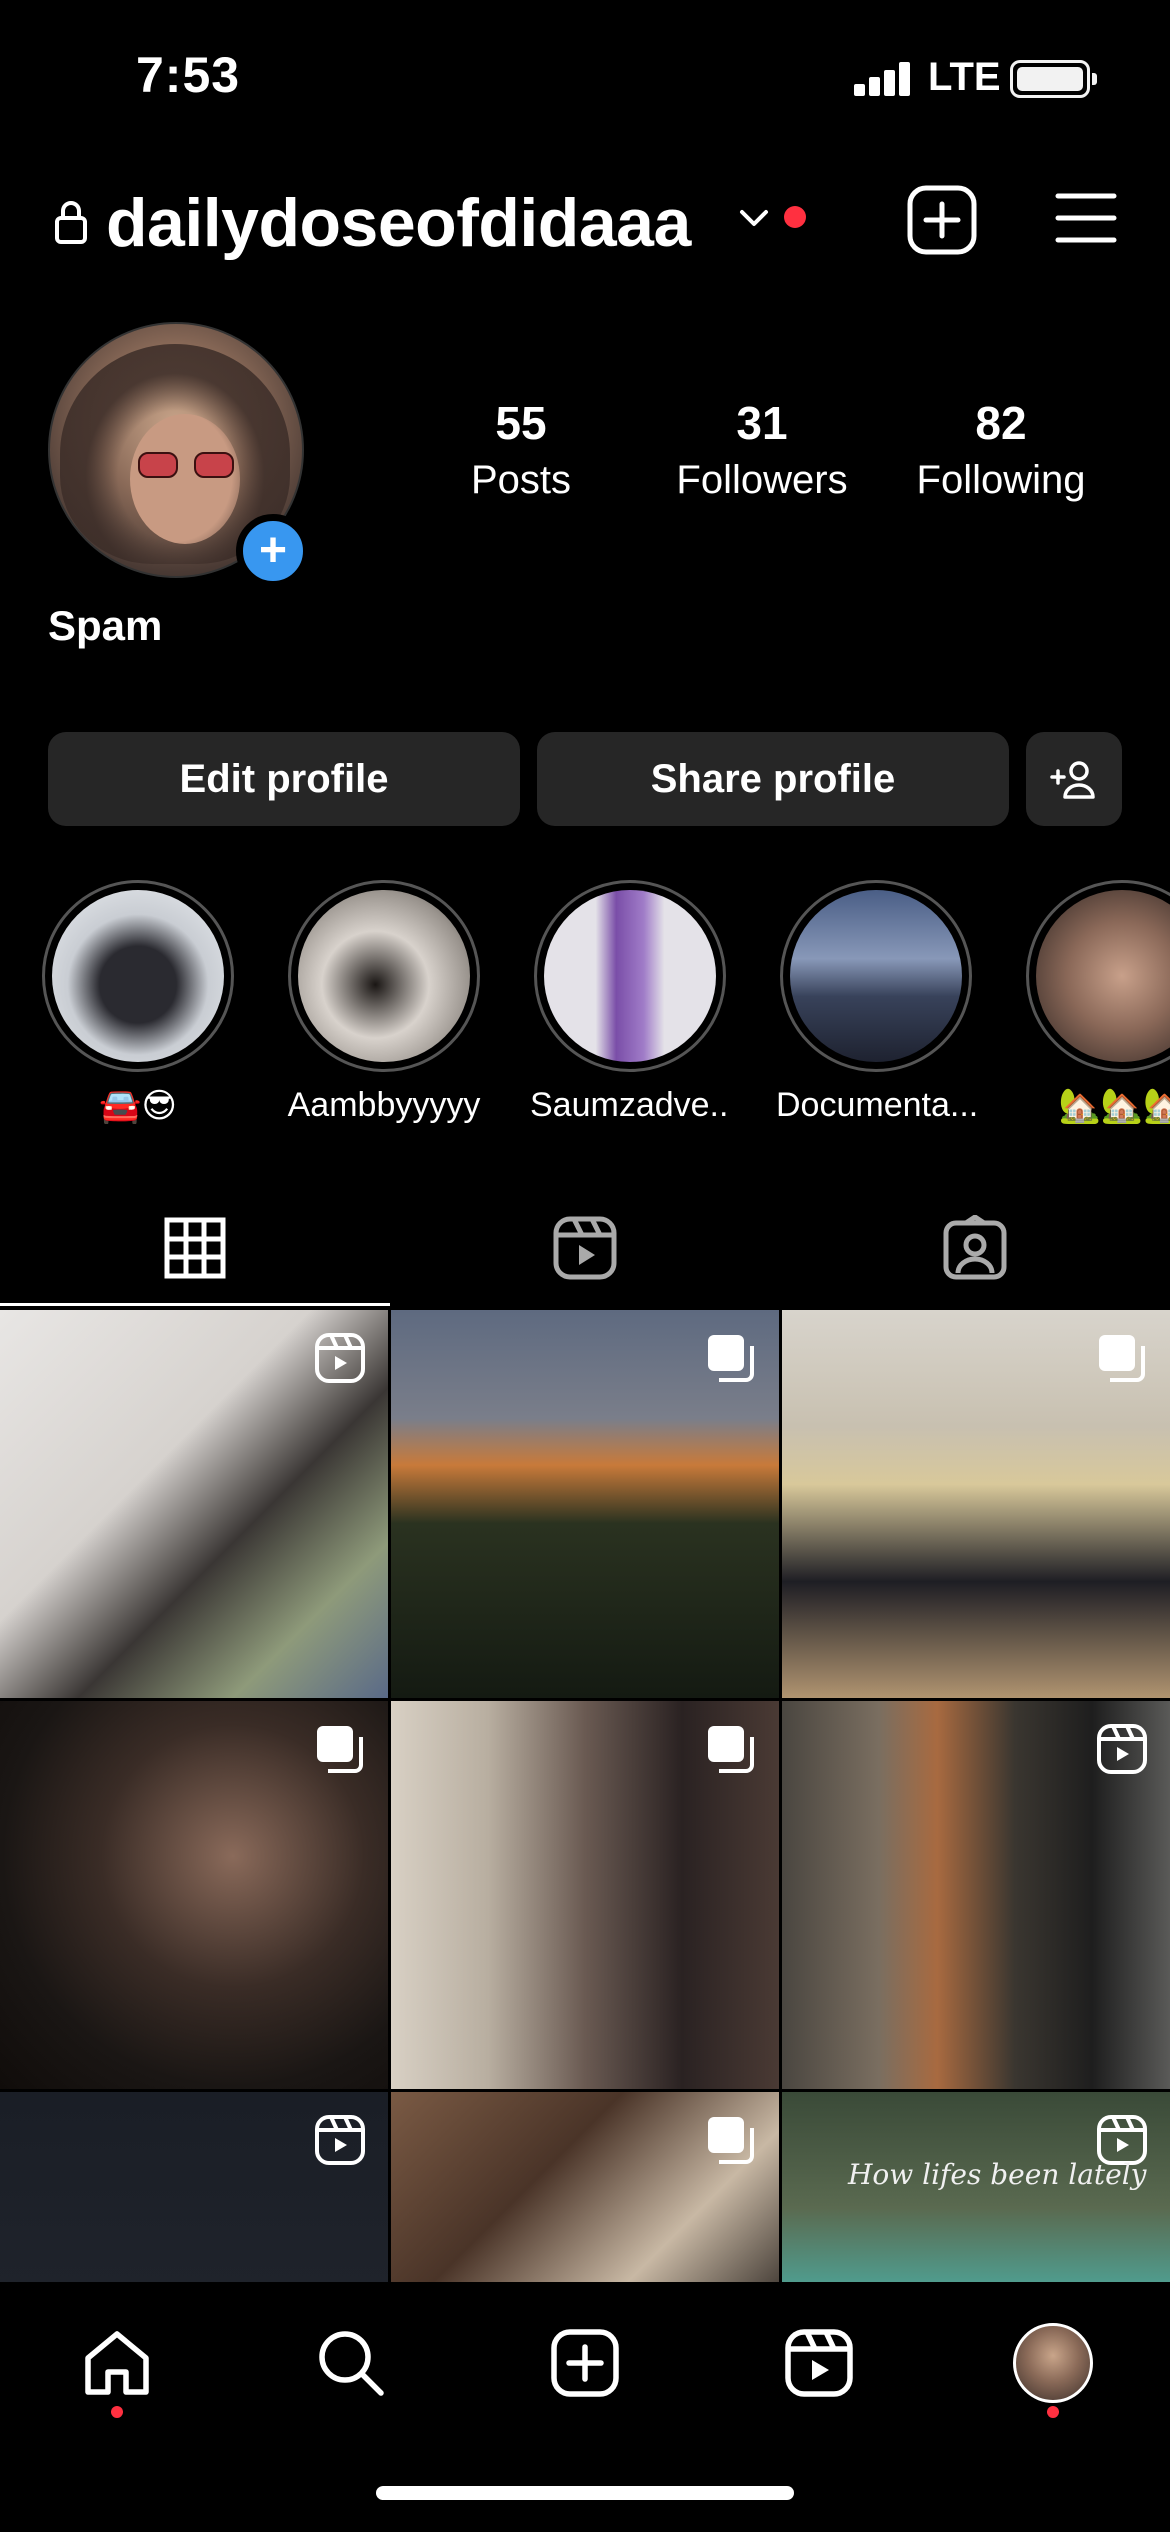 This screenshot has height=2532, width=1170. I want to click on stat-value: 82, so click(1001, 423).